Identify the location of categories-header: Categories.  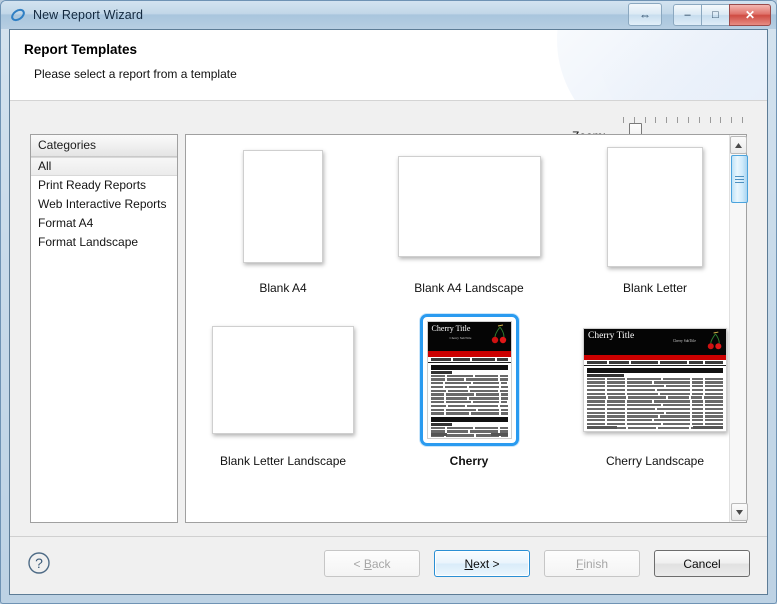
(104, 146).